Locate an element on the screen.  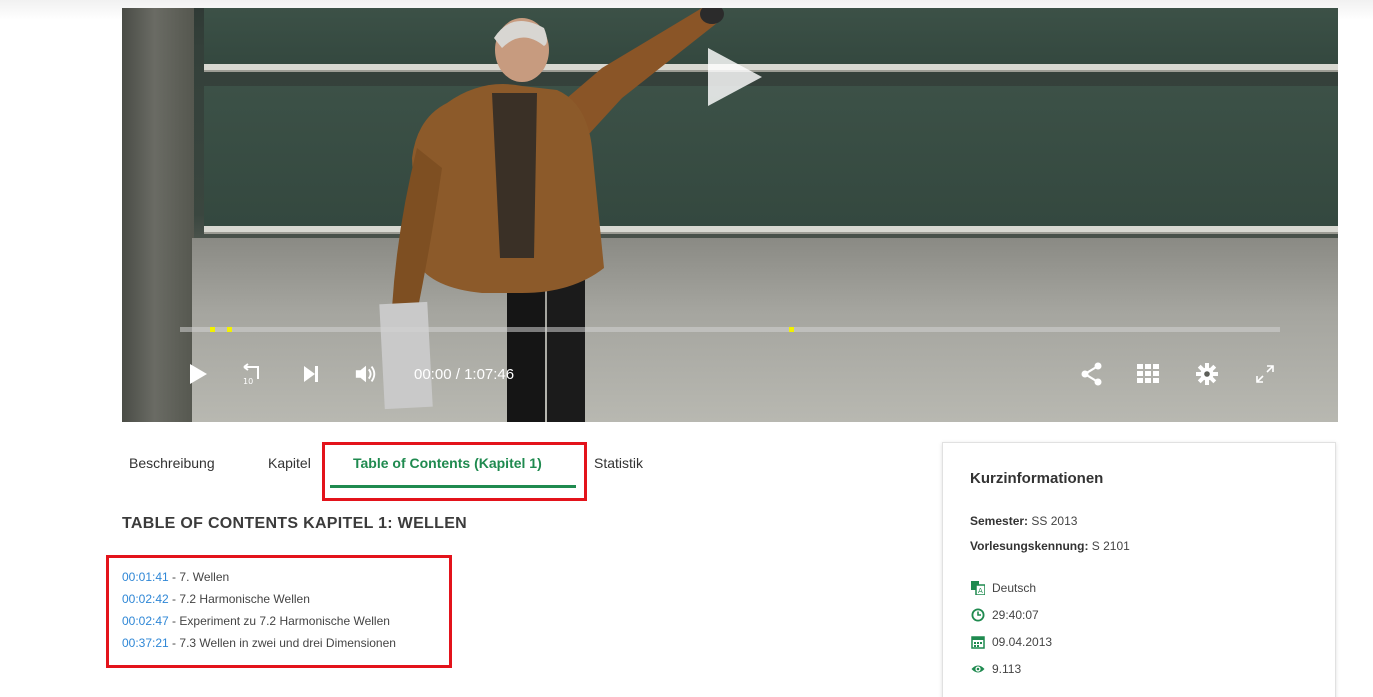
duration-row: 29:40:07 is located at coordinates (1004, 614).